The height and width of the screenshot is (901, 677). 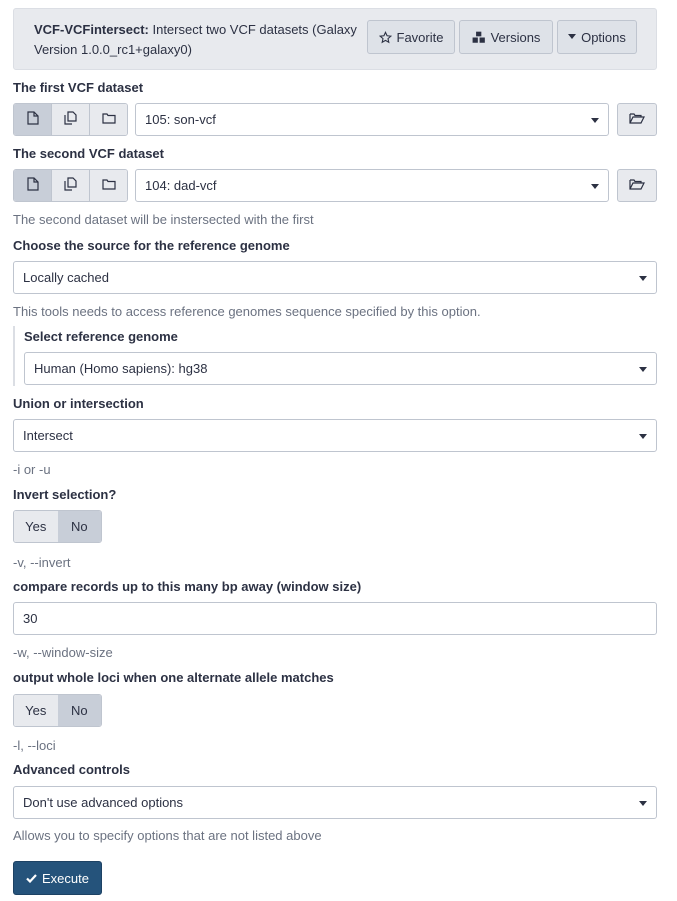 I want to click on second-vcf-select: 104: dad-vcf, so click(x=372, y=185).